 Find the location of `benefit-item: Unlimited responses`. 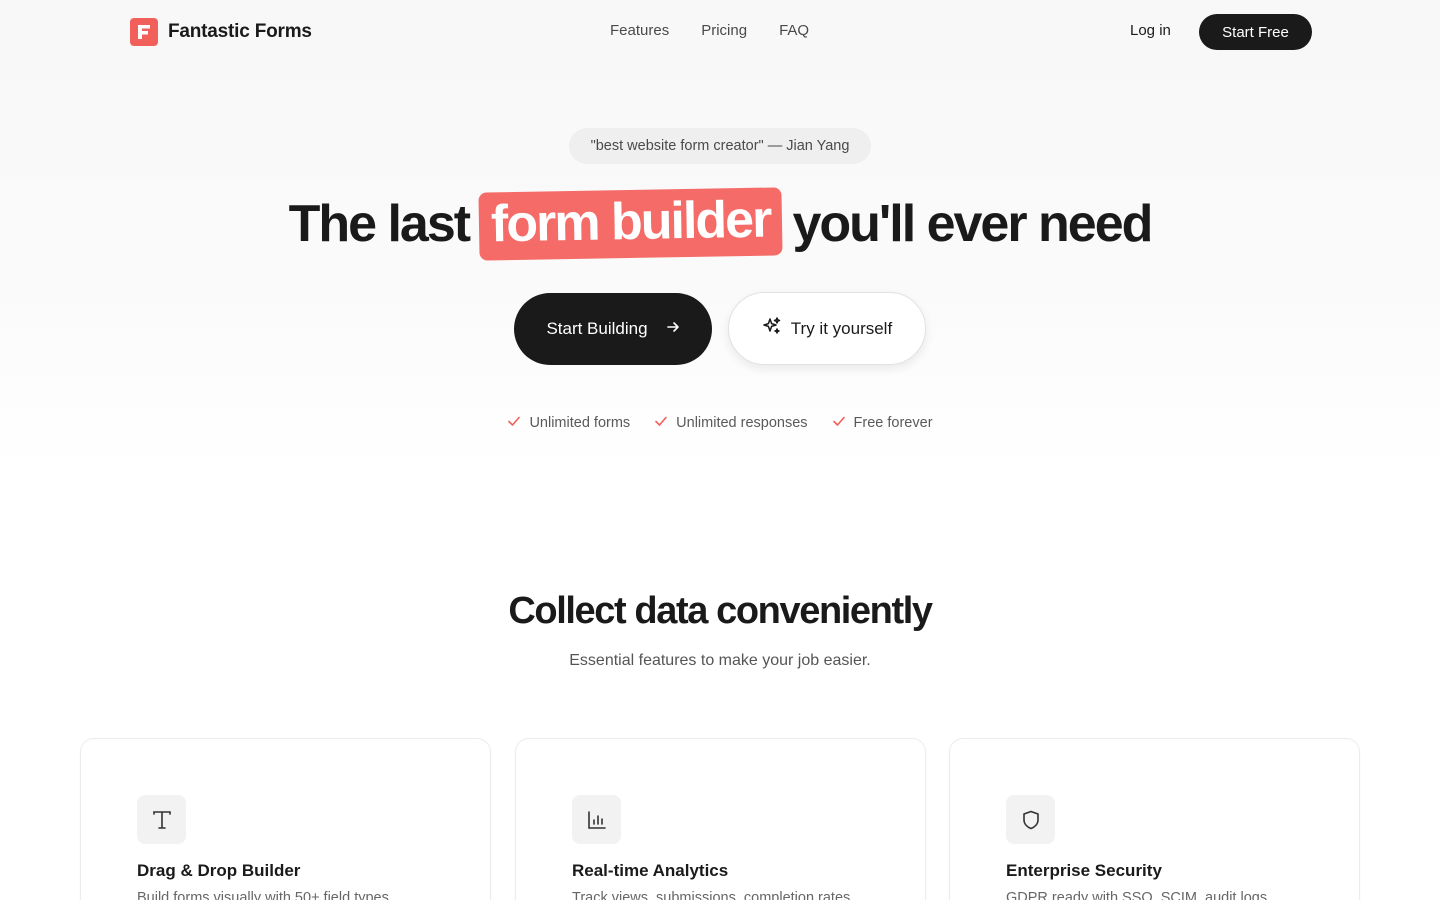

benefit-item: Unlimited responses is located at coordinates (731, 423).